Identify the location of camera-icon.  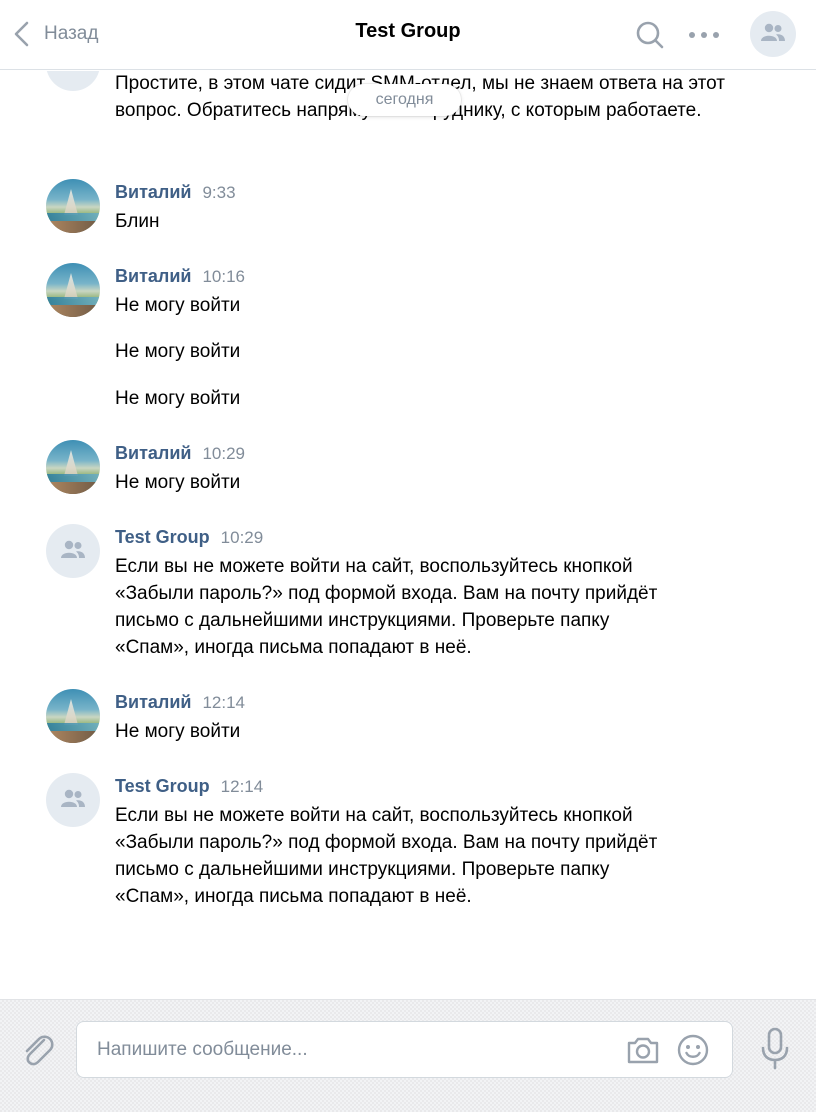
(643, 1050).